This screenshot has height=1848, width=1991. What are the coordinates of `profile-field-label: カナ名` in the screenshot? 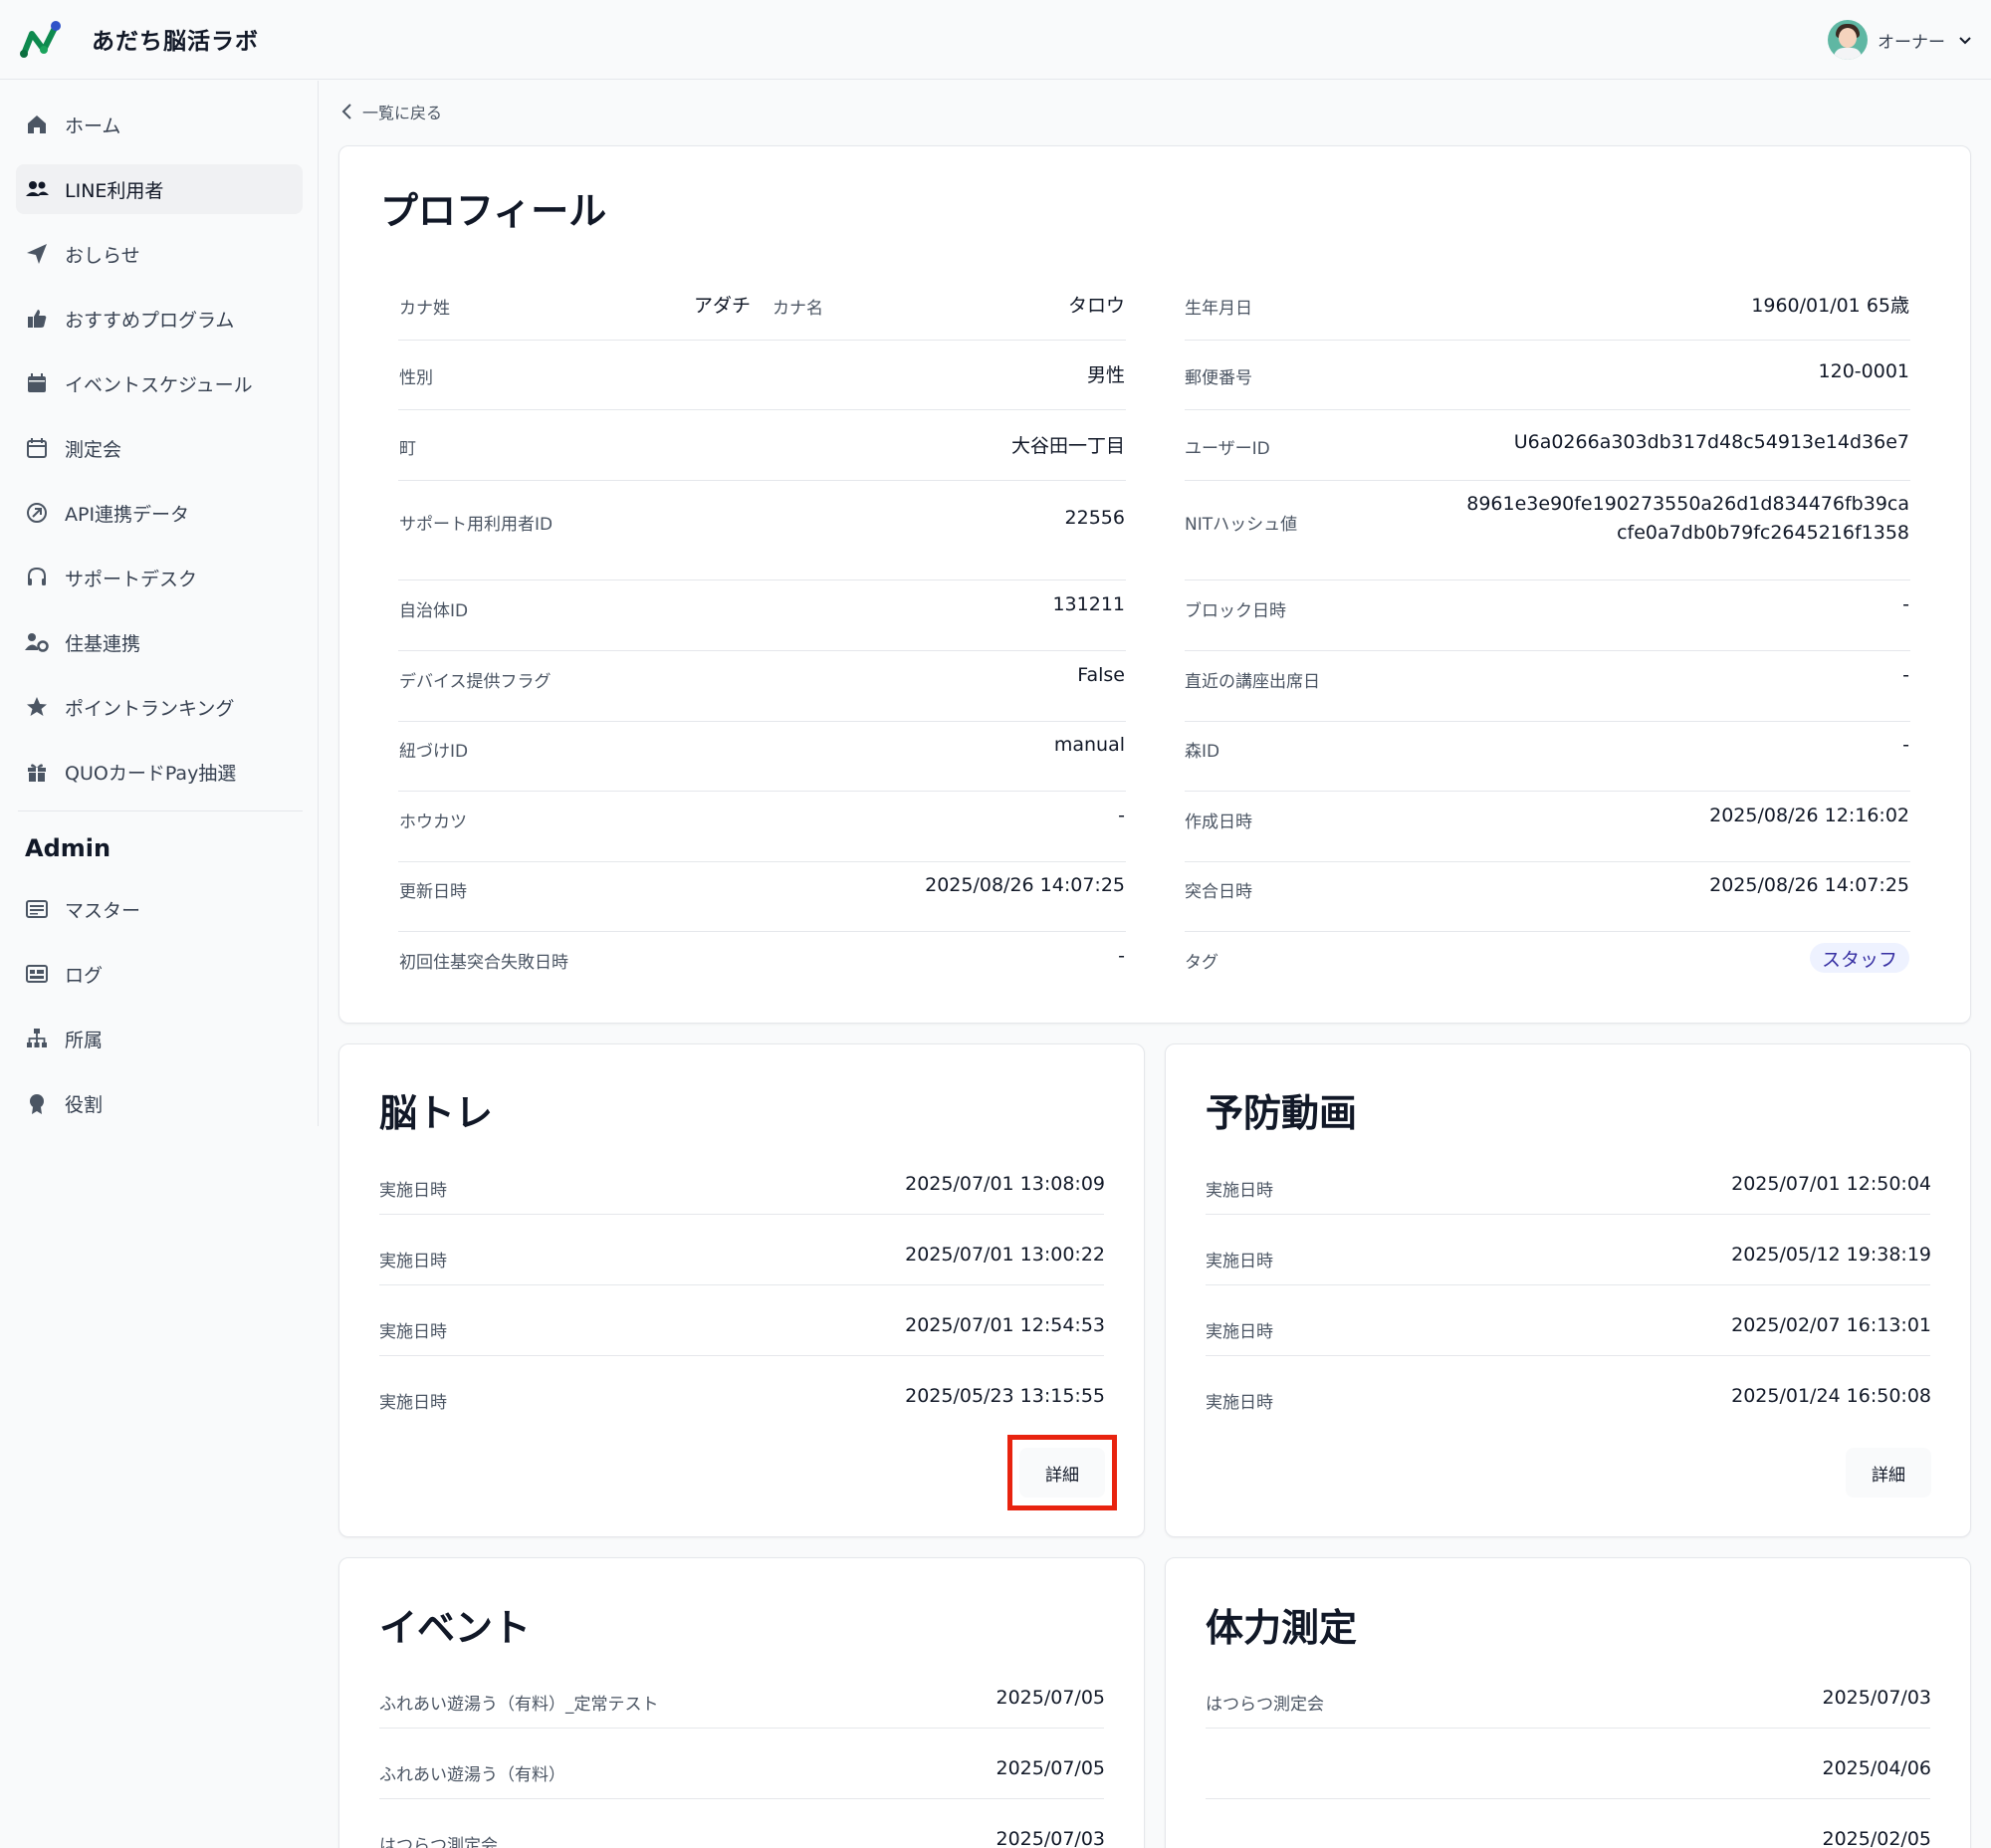 It's located at (798, 309).